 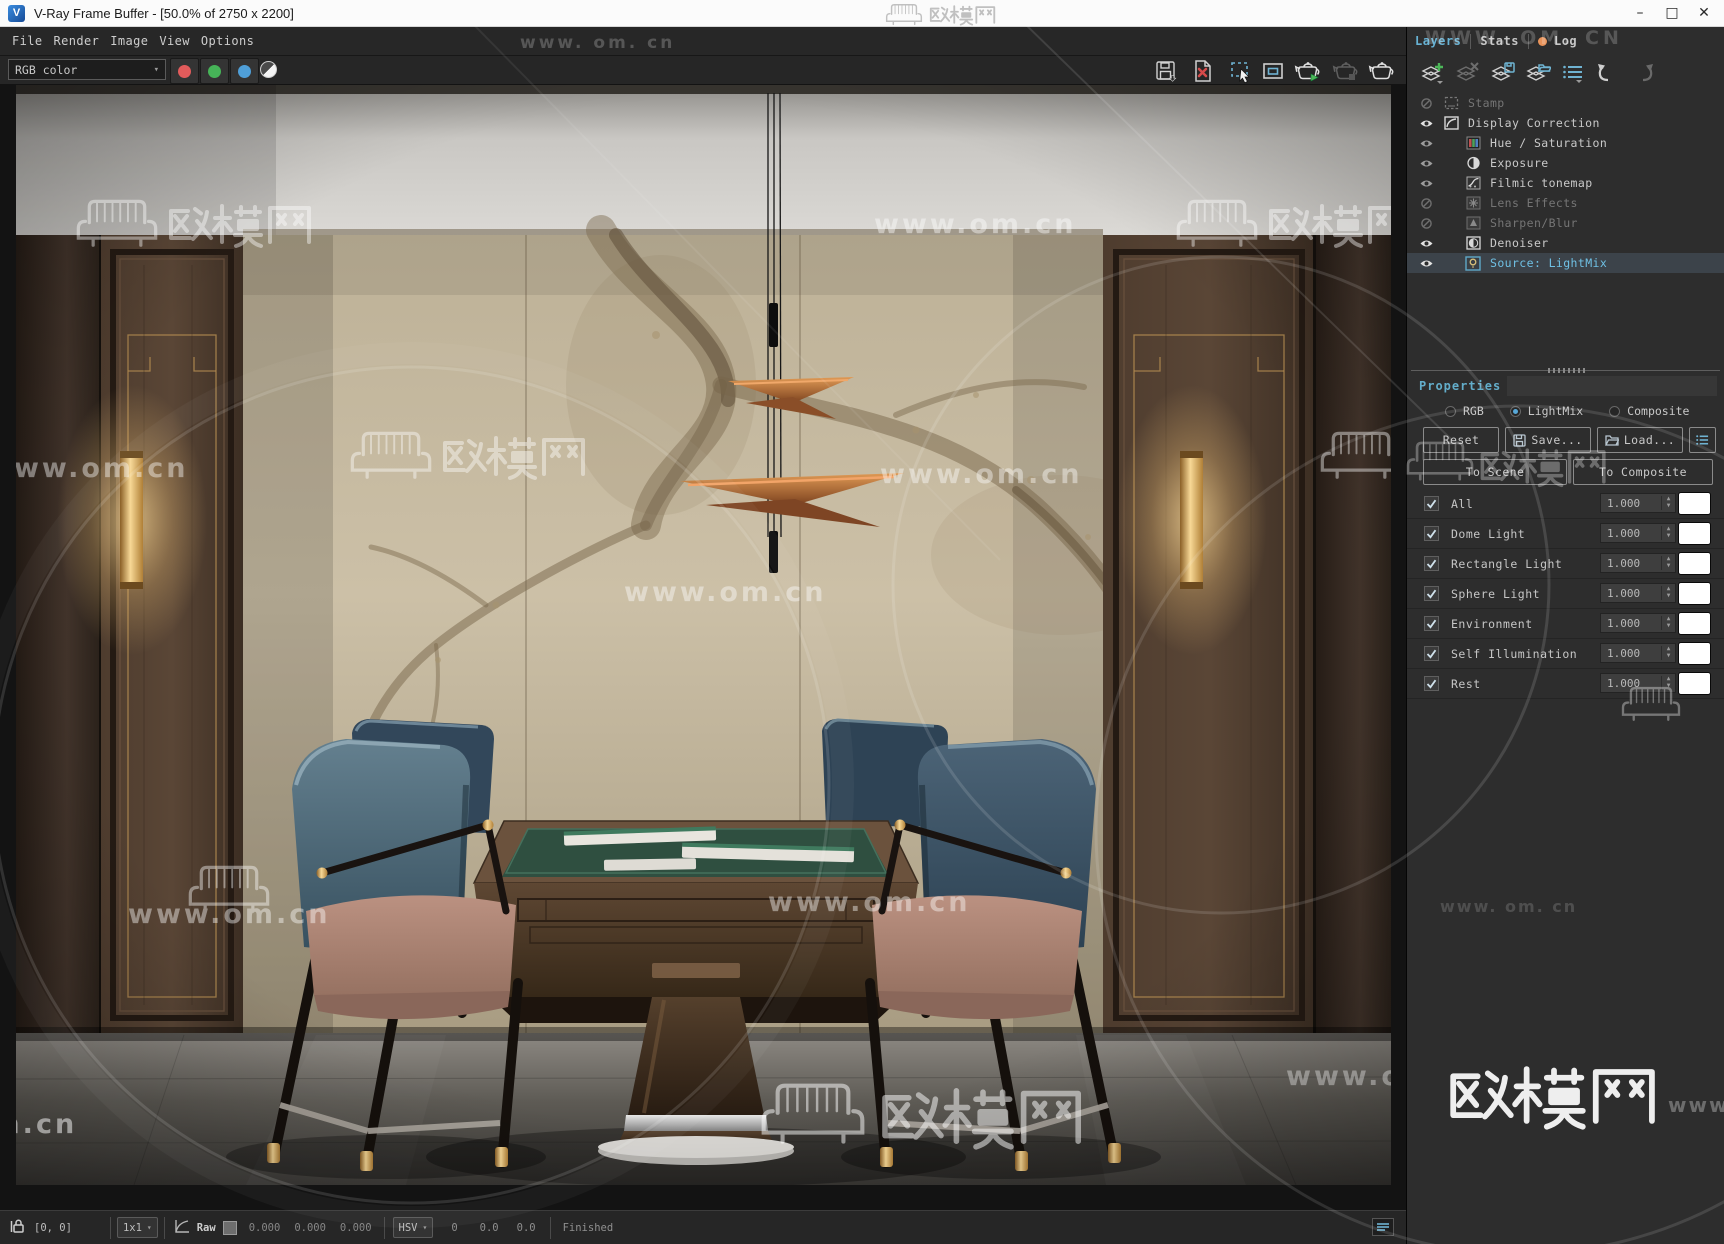 I want to click on tab-layers: Layers, so click(x=1438, y=41).